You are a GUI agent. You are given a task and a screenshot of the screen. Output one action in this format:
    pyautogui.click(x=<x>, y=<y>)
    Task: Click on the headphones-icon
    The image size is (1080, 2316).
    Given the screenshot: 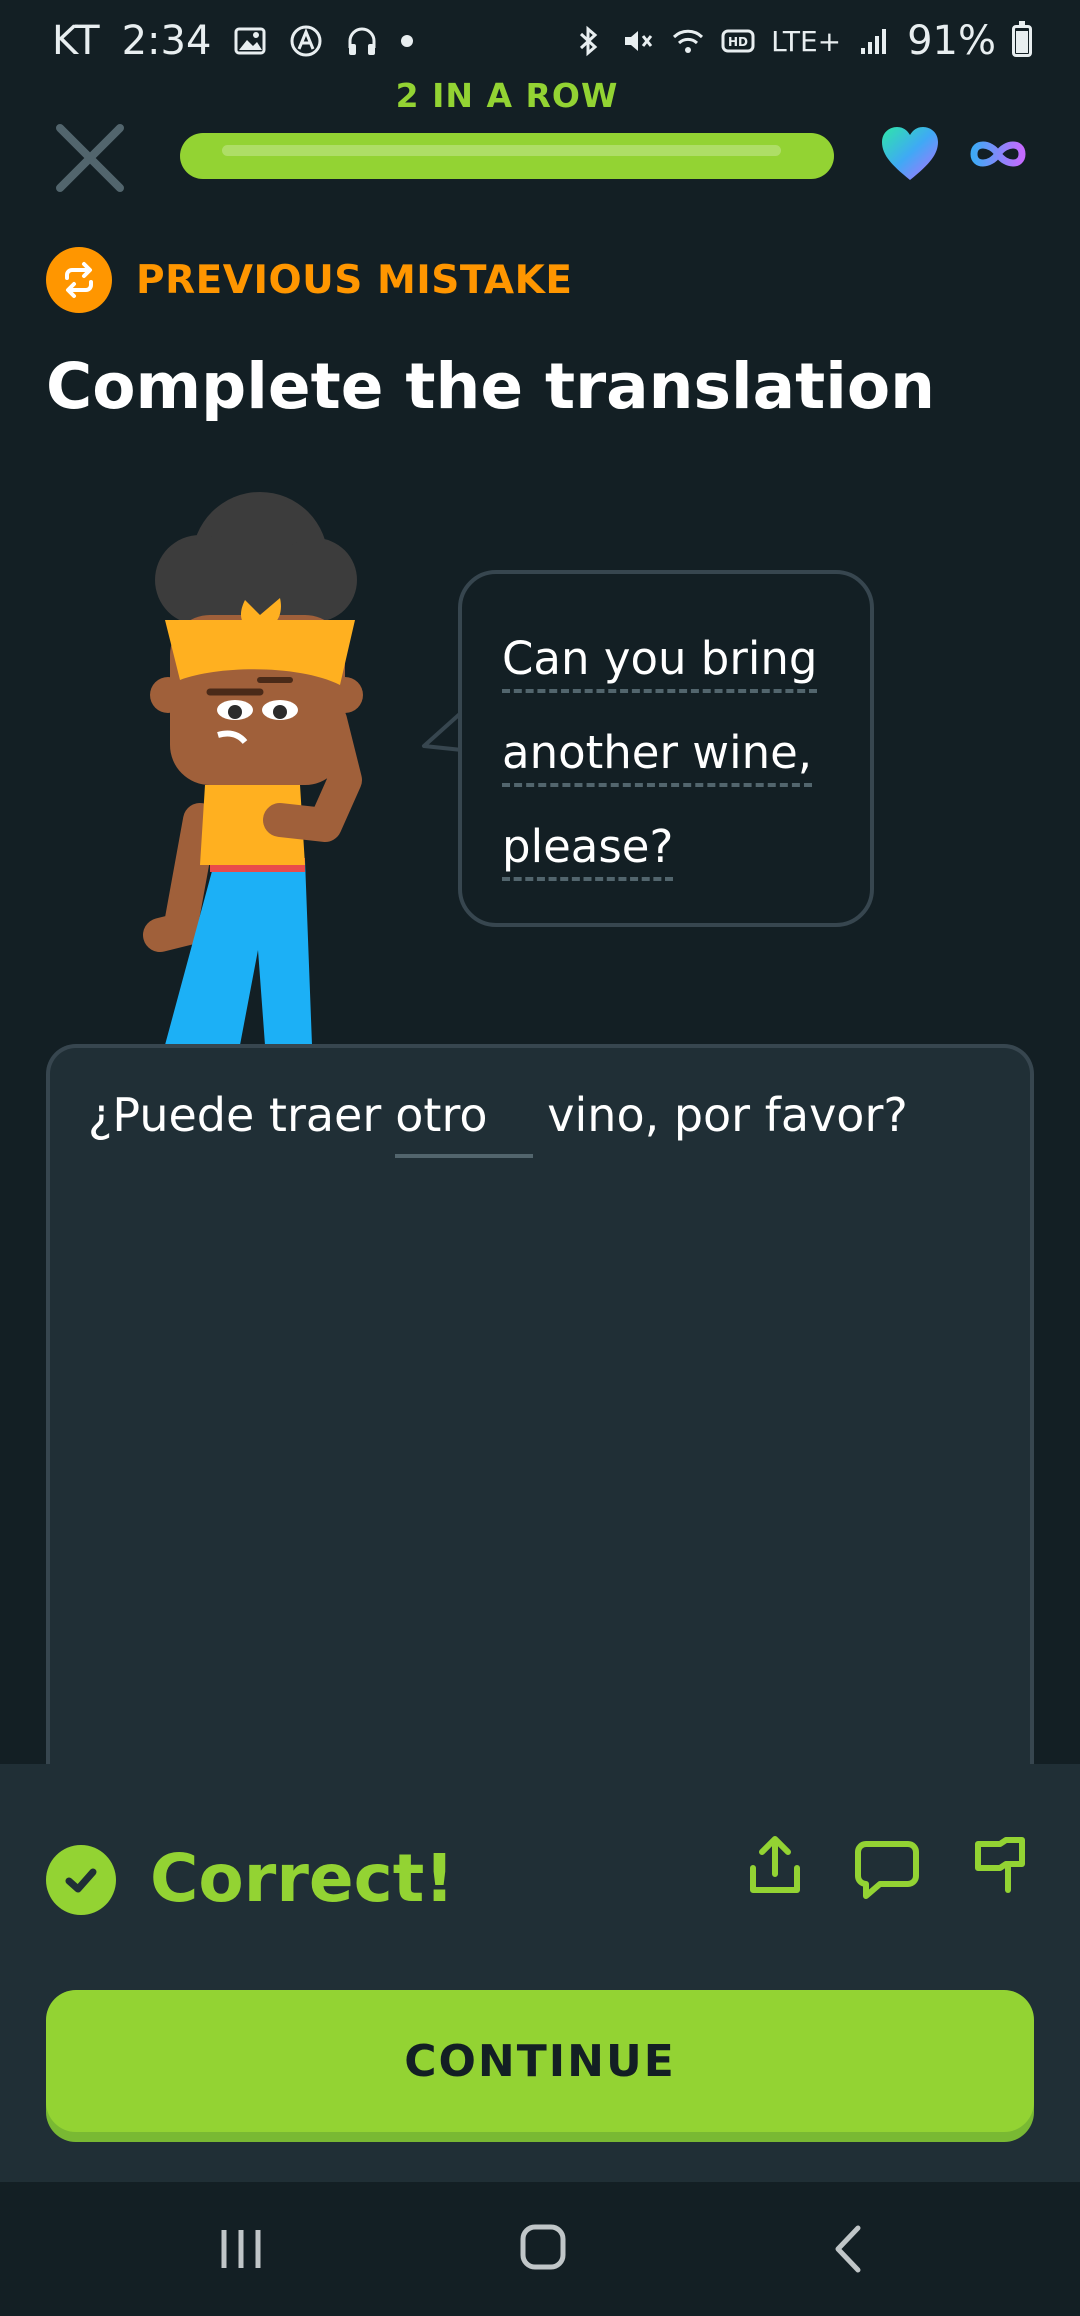 What is the action you would take?
    pyautogui.click(x=362, y=41)
    